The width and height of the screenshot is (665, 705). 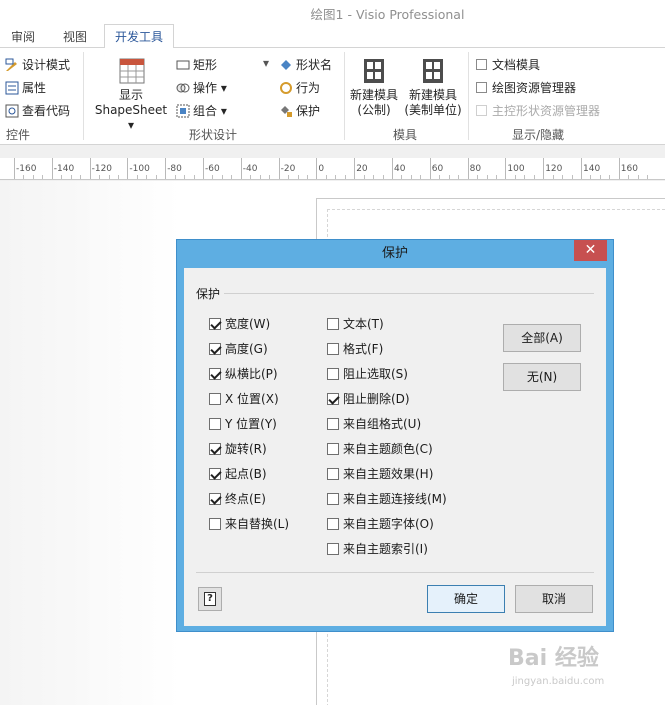 I want to click on checkbox-label: 来自主题索引(I), so click(x=385, y=549).